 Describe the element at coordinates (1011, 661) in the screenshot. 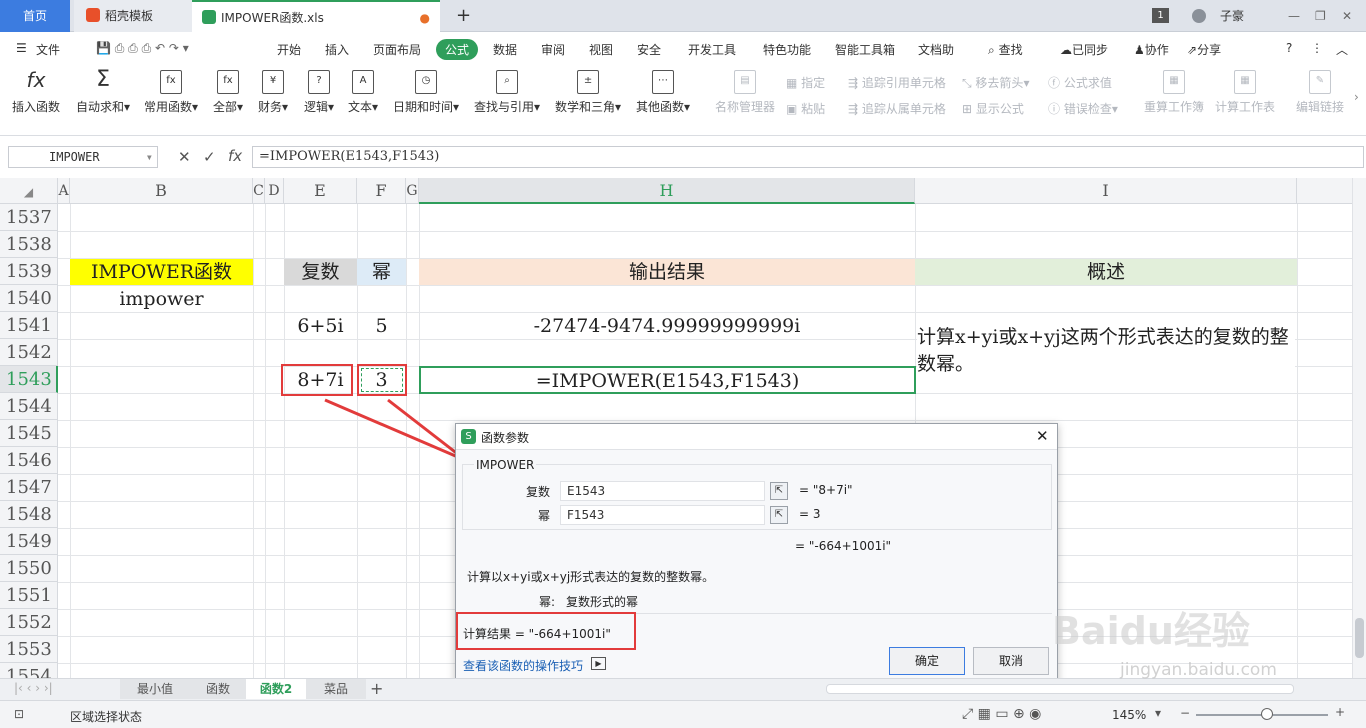

I see `cancel-button: 取消` at that location.